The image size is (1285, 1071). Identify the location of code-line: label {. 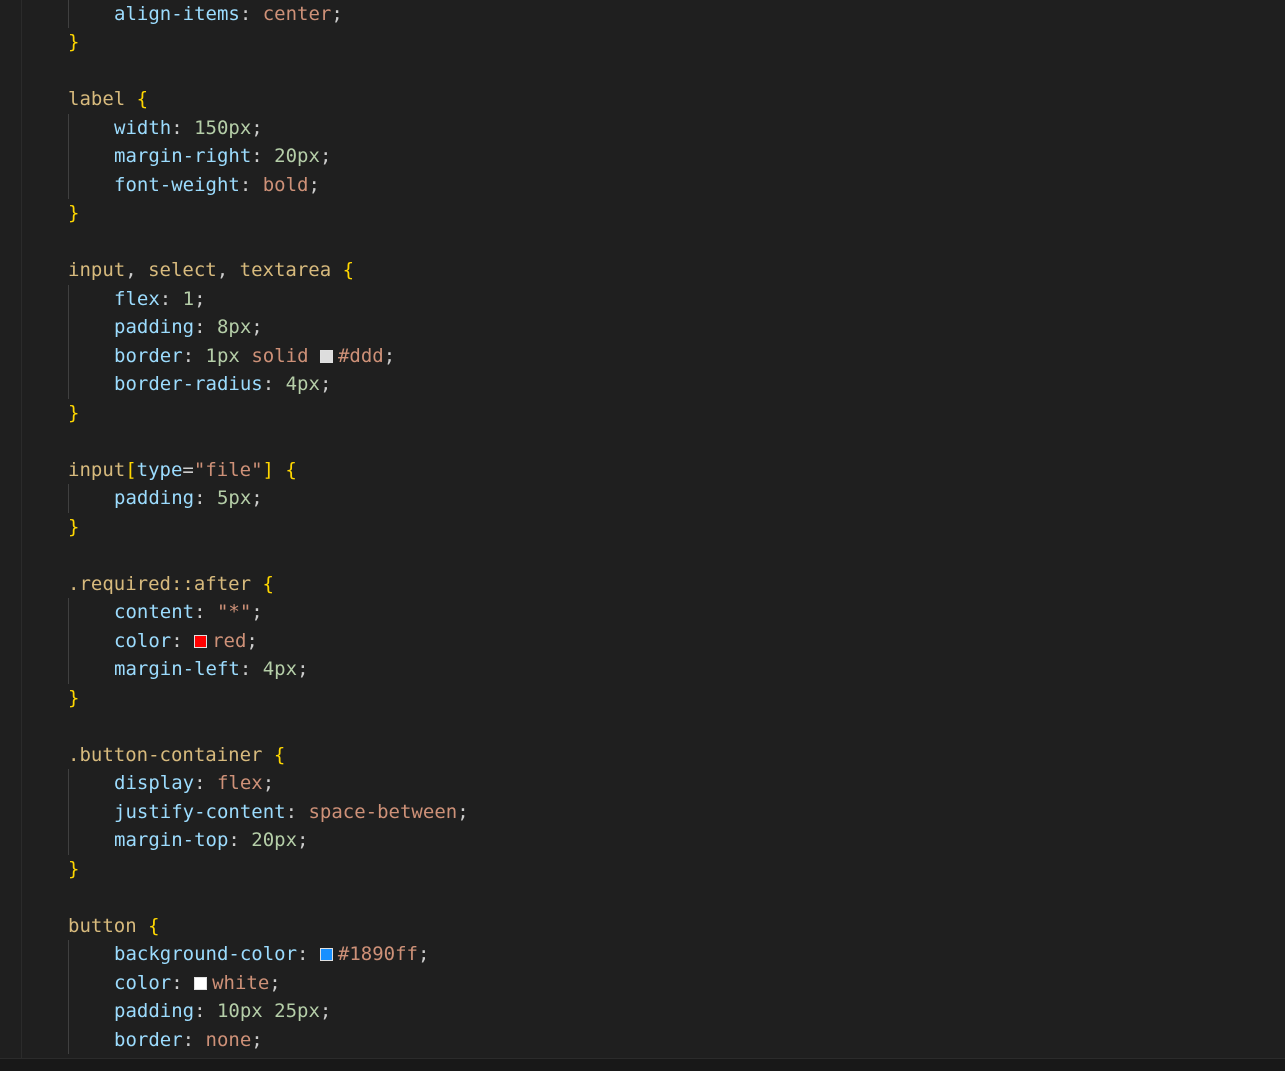
(108, 99).